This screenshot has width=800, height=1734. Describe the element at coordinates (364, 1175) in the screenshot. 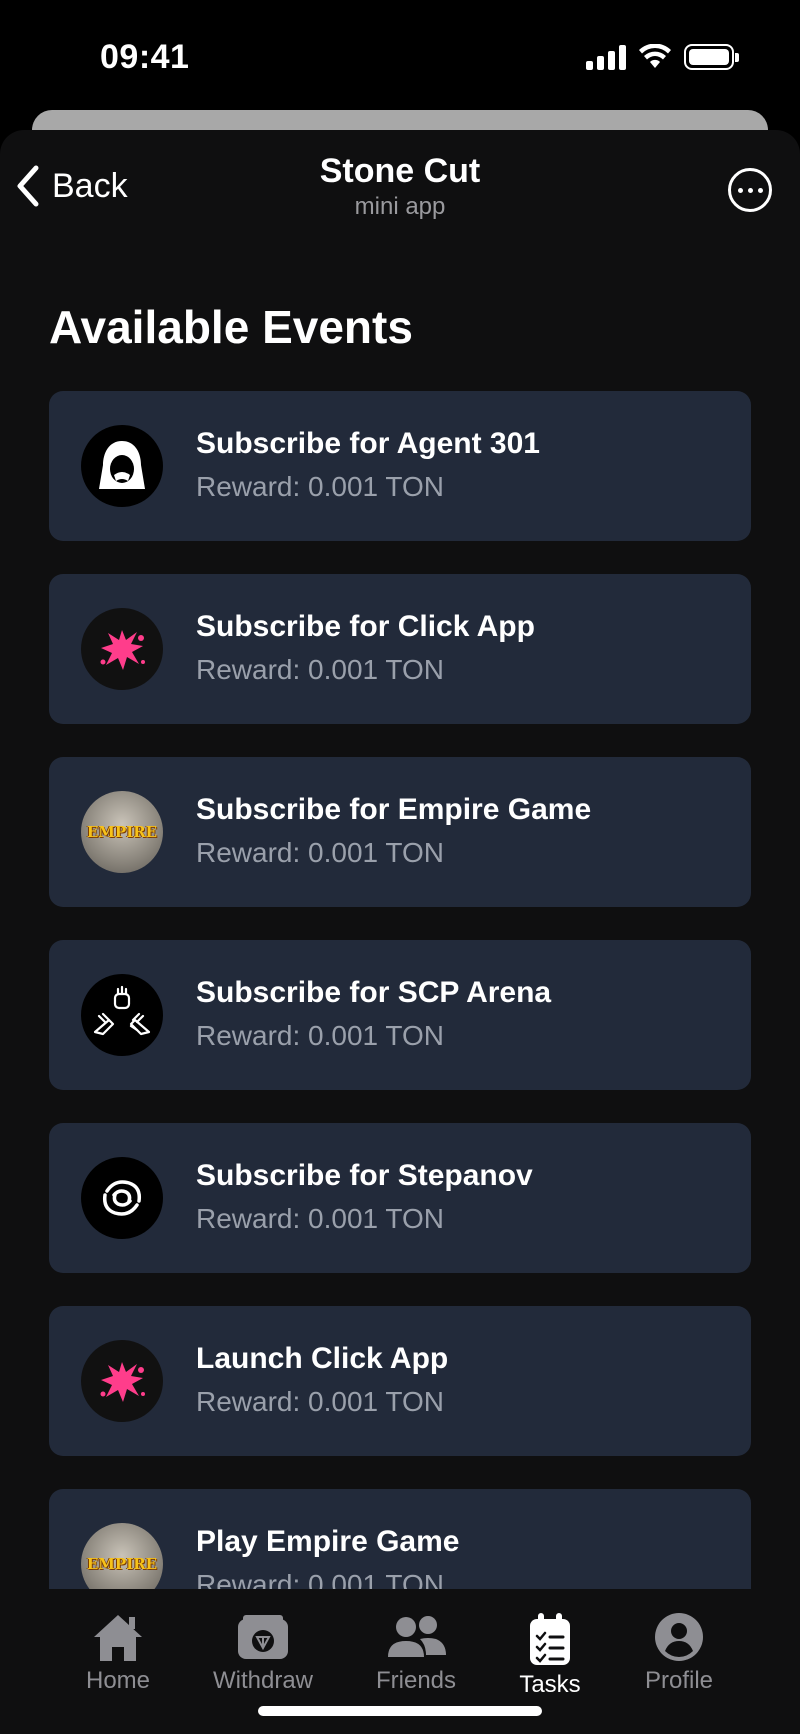

I see `event-title: Subscribe for Stepanov` at that location.